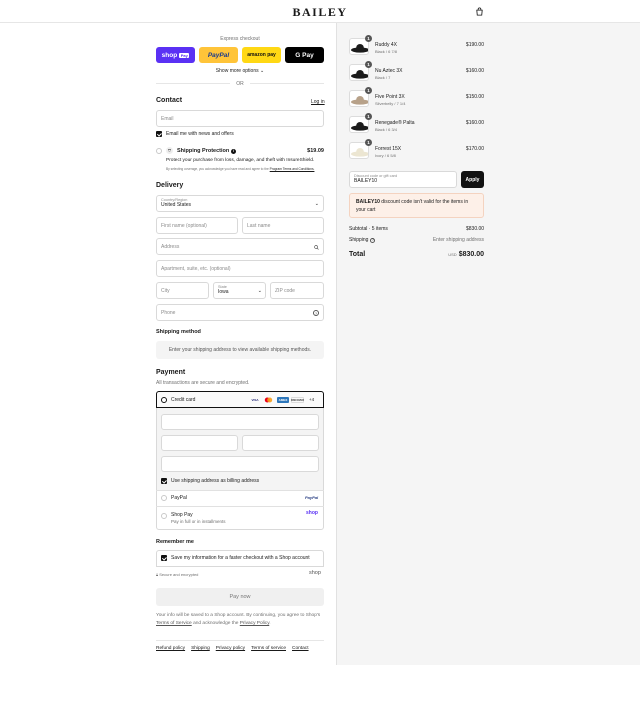  I want to click on secure-row: 🔒︎ Secure and encrypted, so click(177, 574).